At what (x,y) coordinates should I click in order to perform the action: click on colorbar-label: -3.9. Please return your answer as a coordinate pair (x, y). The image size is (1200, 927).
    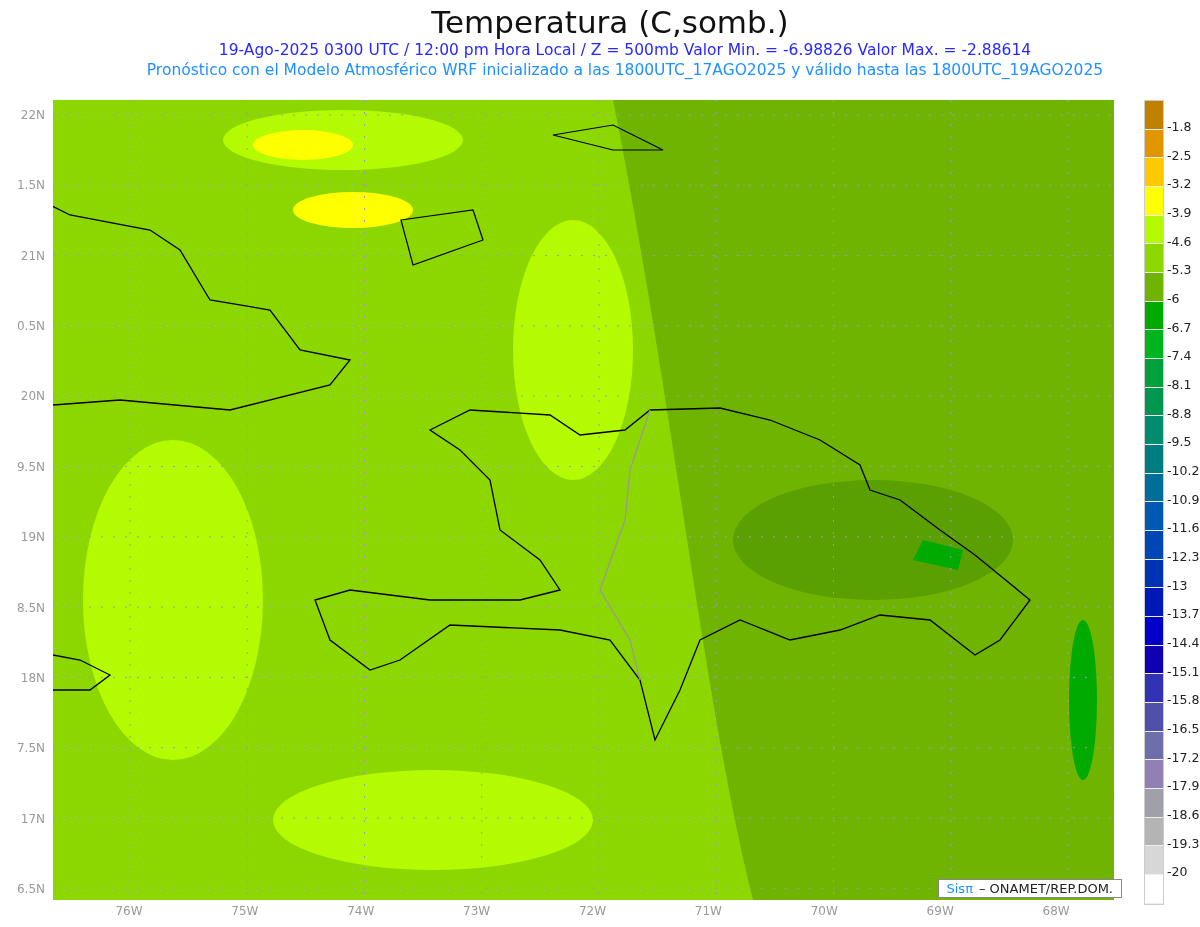
    Looking at the image, I should click on (1180, 214).